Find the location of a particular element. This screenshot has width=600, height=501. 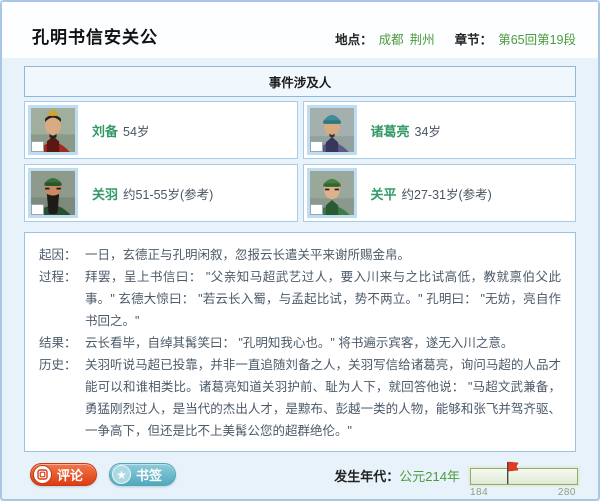

timeline-track is located at coordinates (524, 473).